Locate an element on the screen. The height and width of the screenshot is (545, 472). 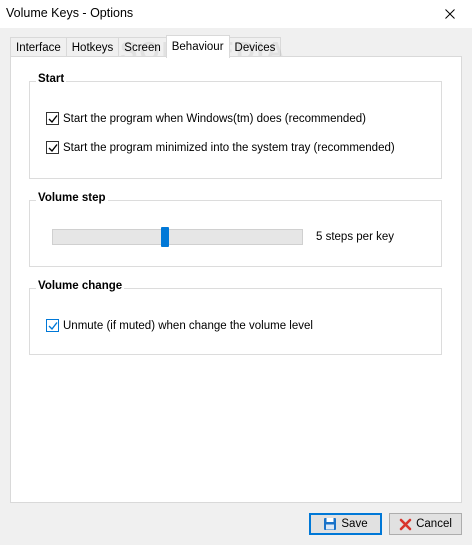
tab-hotkeys: Hotkeys is located at coordinates (92, 47).